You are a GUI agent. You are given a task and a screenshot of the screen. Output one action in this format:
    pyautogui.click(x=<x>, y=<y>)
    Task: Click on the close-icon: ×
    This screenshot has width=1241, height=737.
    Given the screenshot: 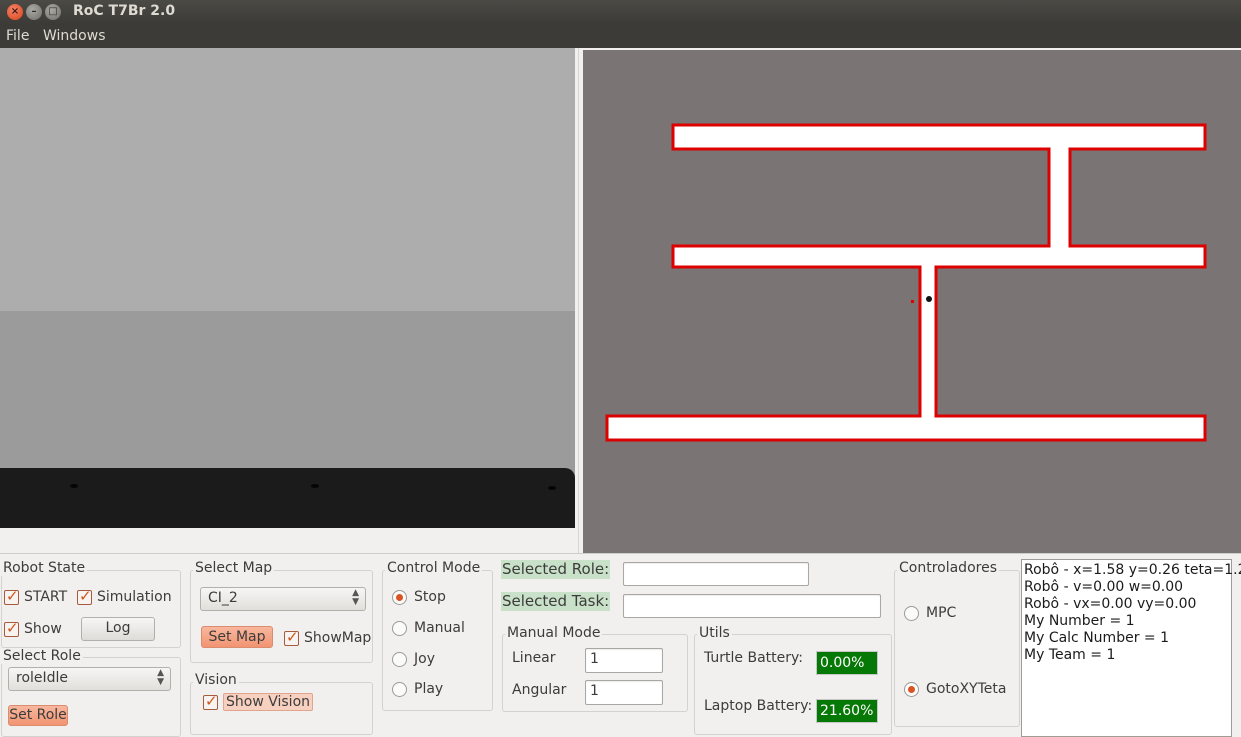 What is the action you would take?
    pyautogui.click(x=15, y=12)
    